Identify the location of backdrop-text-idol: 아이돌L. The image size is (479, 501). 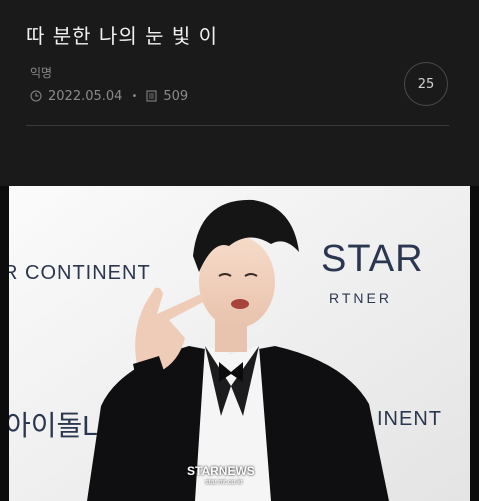
(53, 425).